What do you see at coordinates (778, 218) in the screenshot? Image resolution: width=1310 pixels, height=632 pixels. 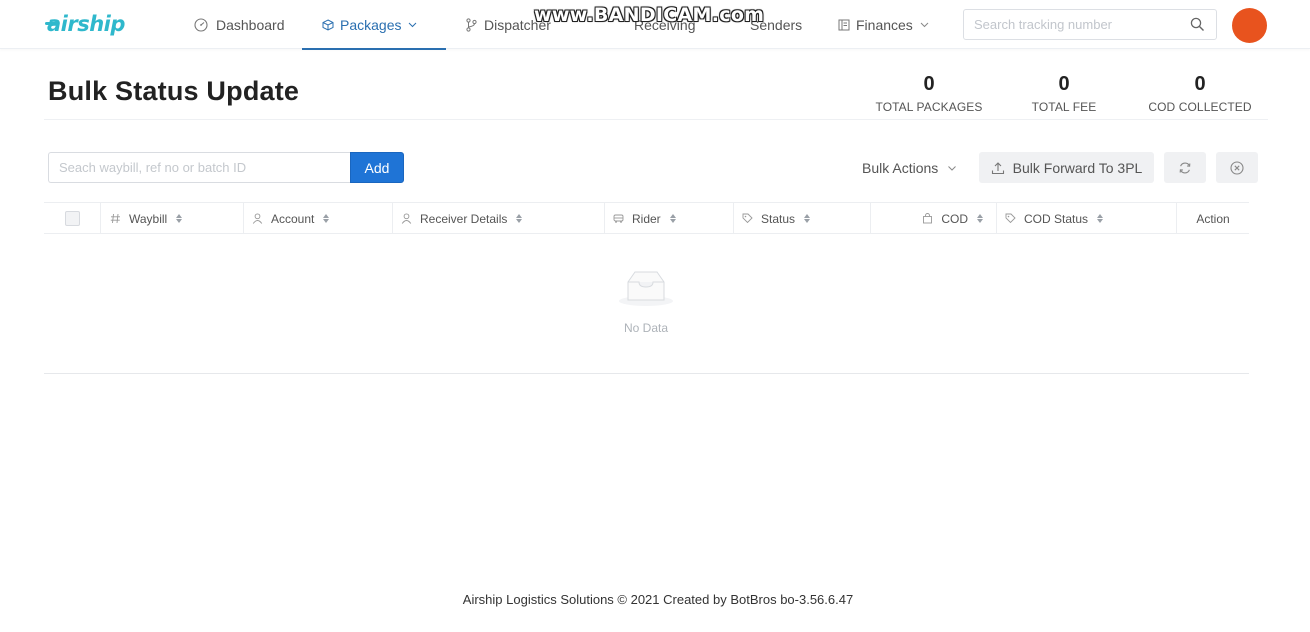 I see `column-label: Status` at bounding box center [778, 218].